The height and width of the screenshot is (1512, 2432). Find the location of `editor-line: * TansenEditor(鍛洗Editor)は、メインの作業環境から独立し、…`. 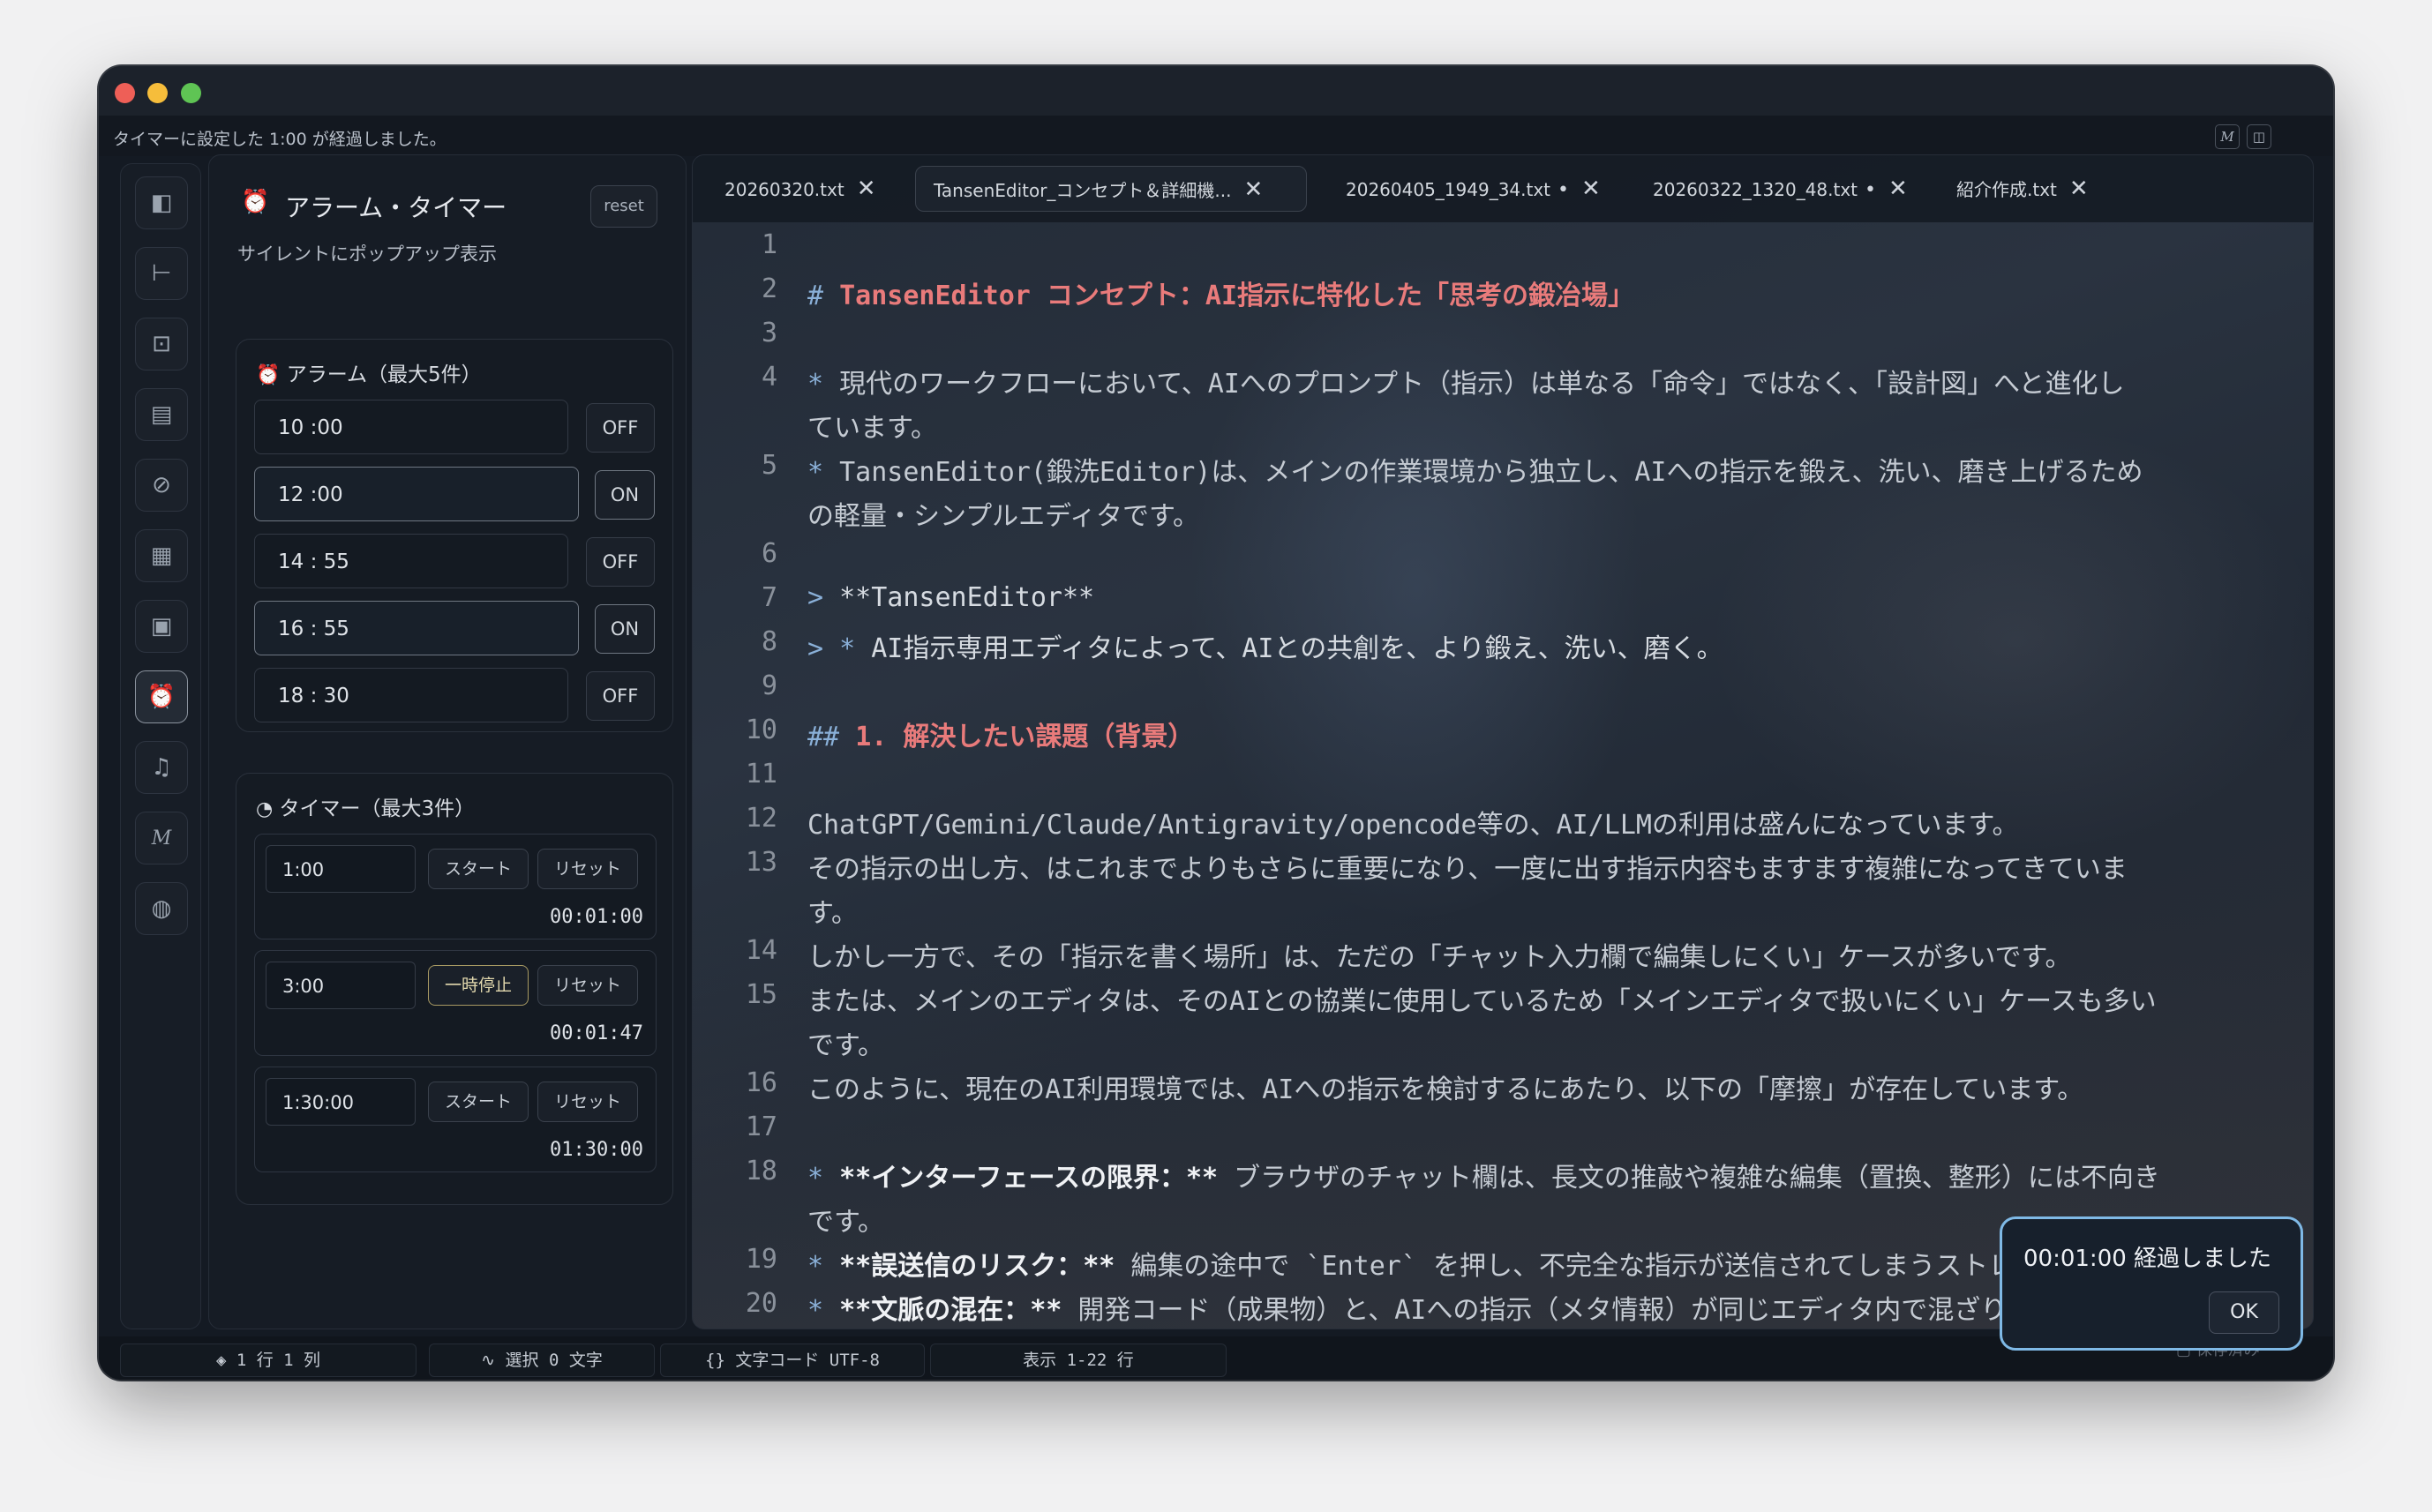

editor-line: * TansenEditor(鍛洗Editor)は、メインの作業環境から独立し、… is located at coordinates (1475, 469).